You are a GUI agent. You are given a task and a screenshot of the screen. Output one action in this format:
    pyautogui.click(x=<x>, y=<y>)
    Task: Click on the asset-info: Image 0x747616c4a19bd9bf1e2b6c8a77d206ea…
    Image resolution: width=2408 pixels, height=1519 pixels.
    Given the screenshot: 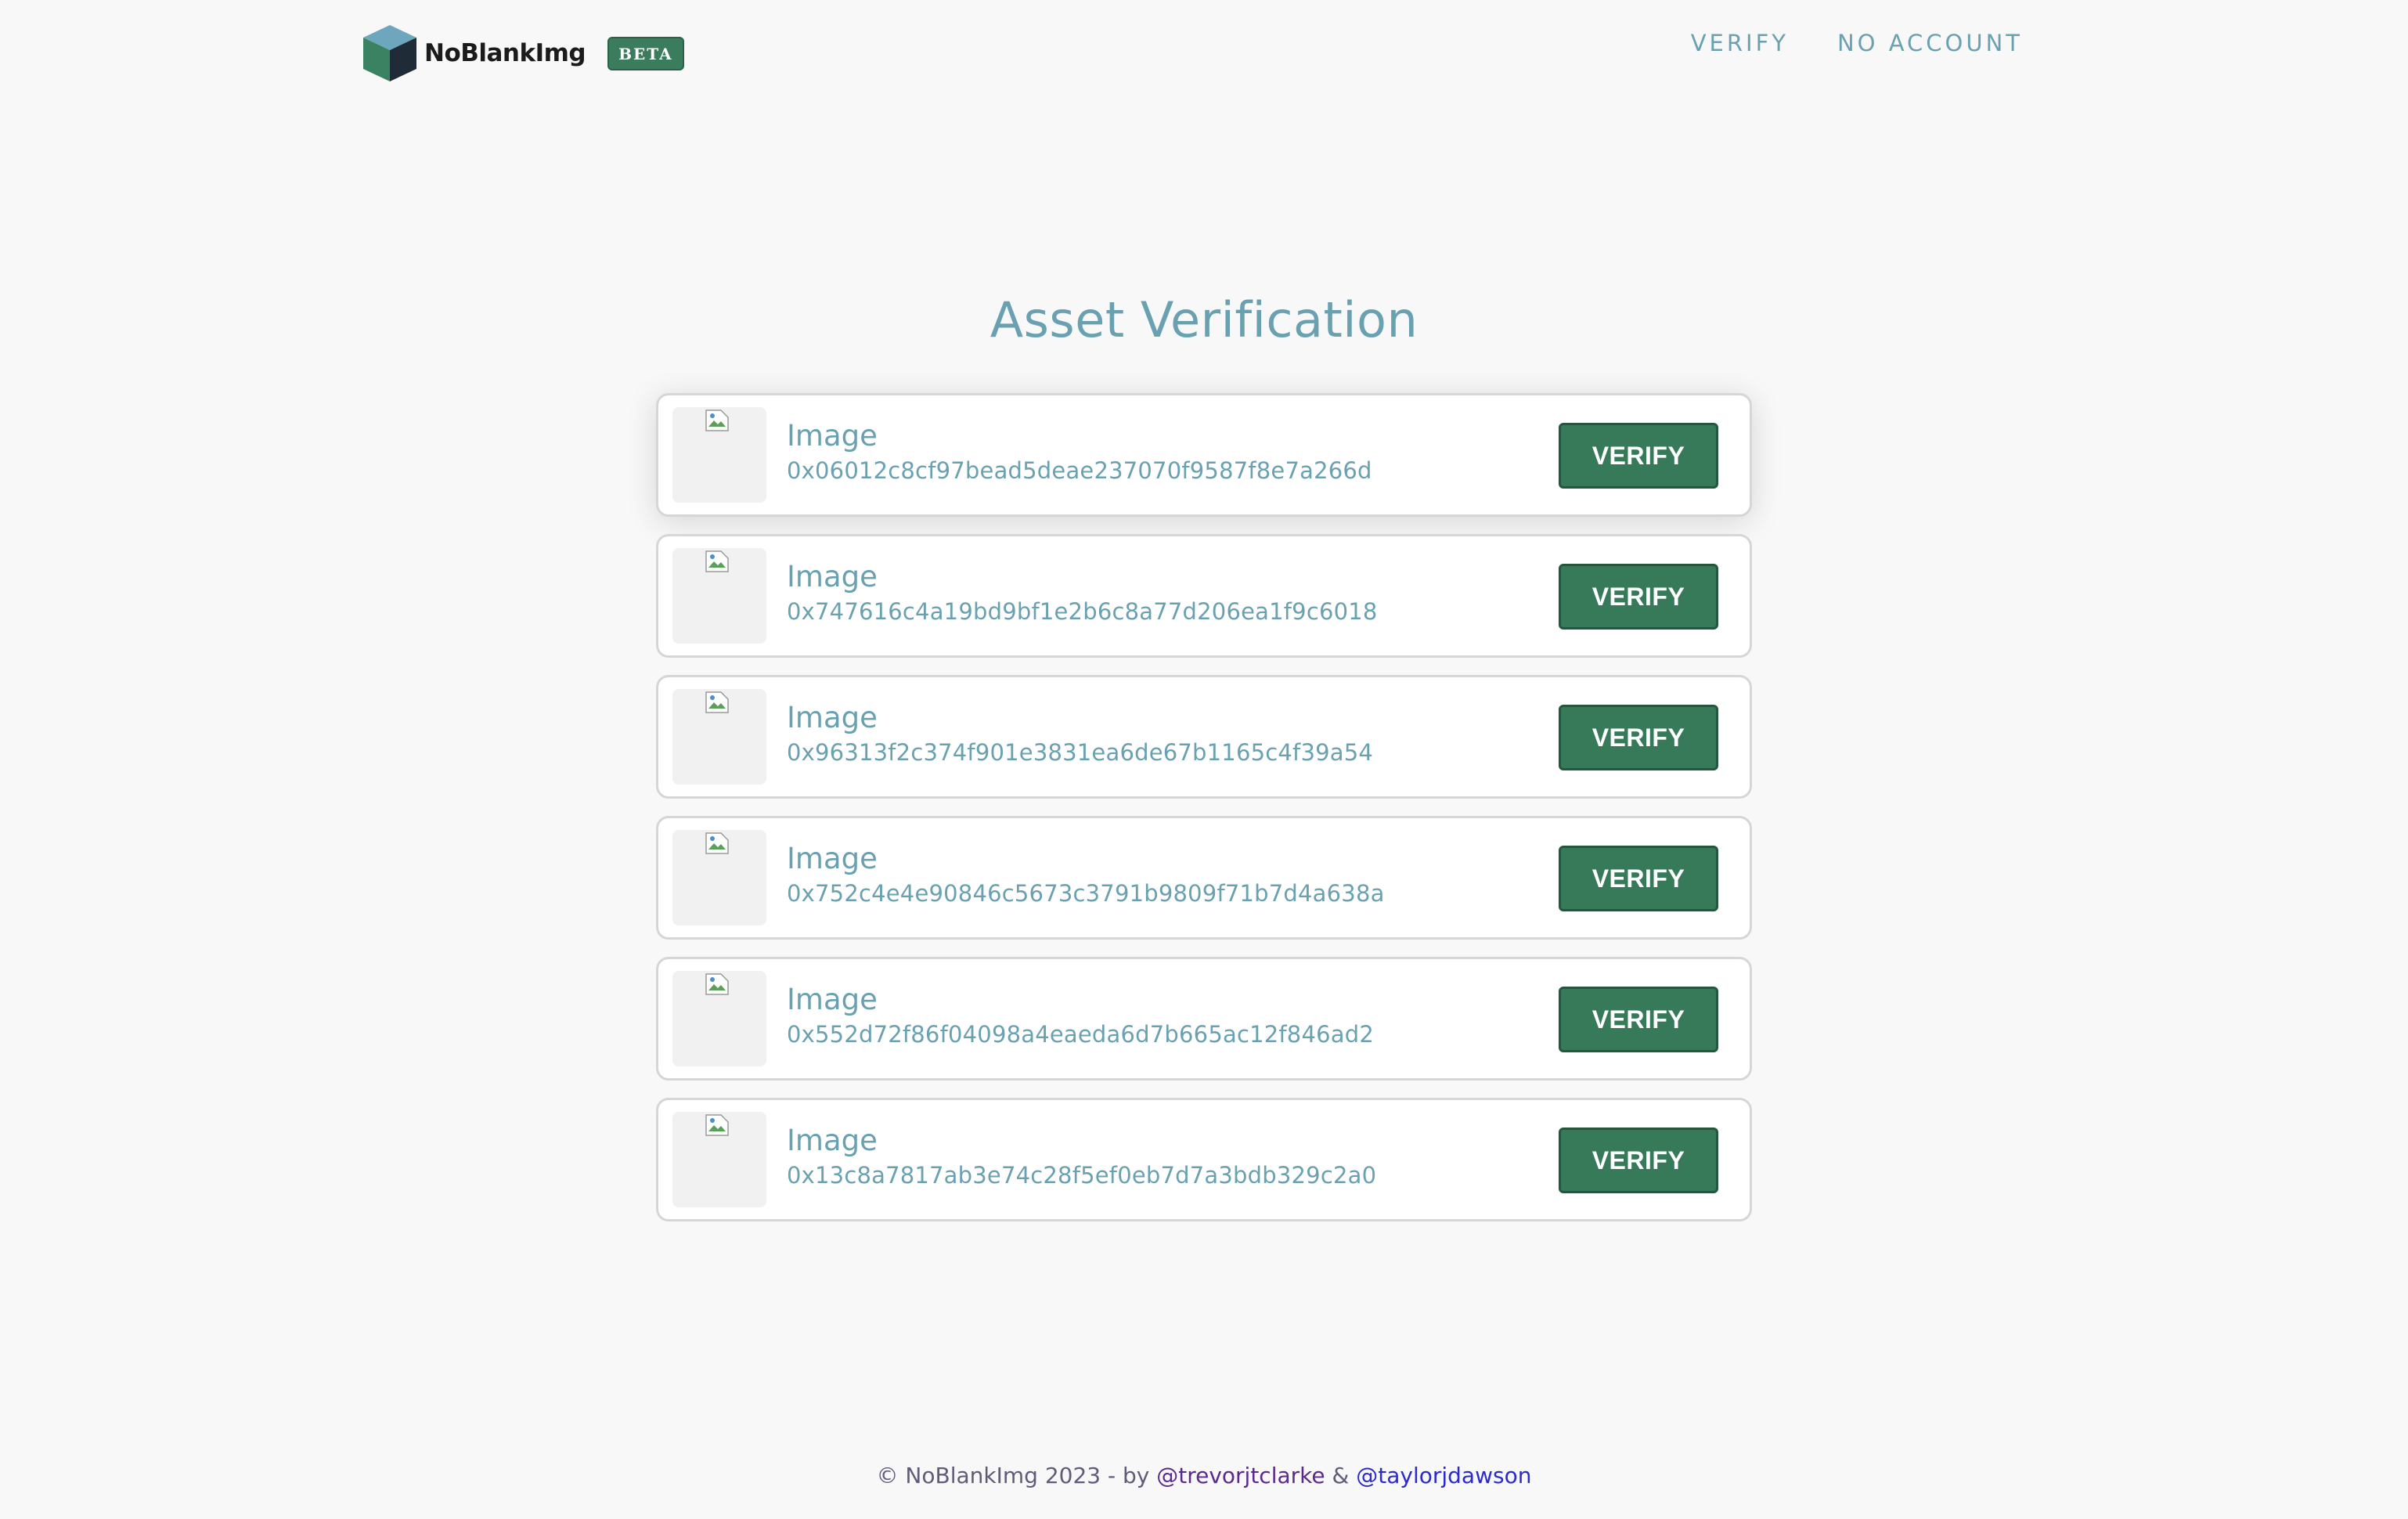 What is the action you would take?
    pyautogui.click(x=1082, y=594)
    